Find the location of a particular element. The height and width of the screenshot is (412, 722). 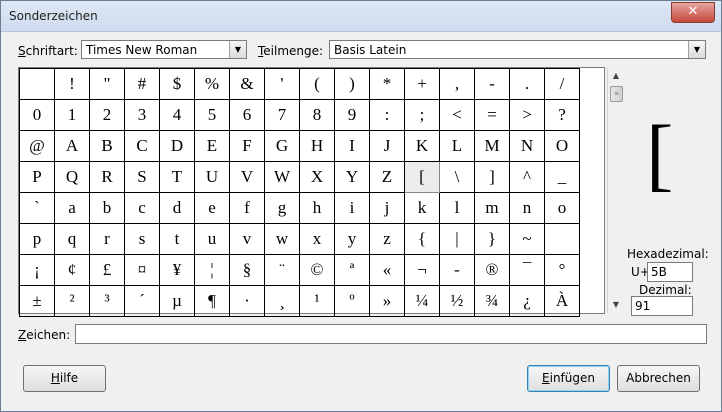

character-cell: 9 is located at coordinates (352, 115).